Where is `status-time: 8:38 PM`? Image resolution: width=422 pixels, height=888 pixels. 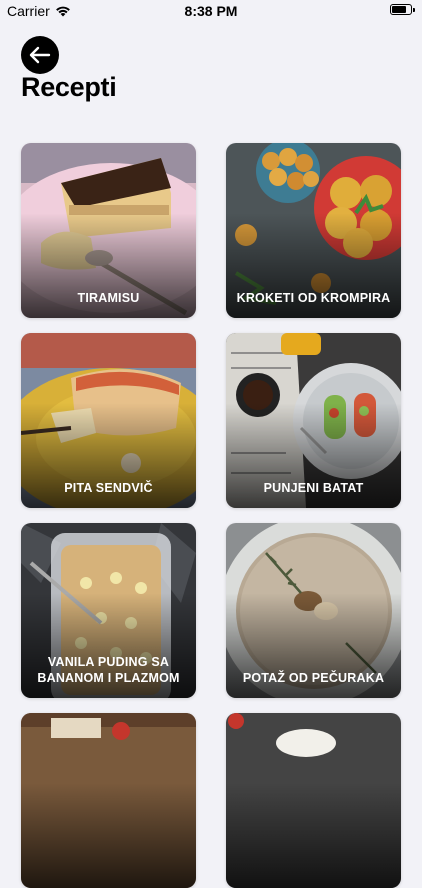
status-time: 8:38 PM is located at coordinates (211, 11).